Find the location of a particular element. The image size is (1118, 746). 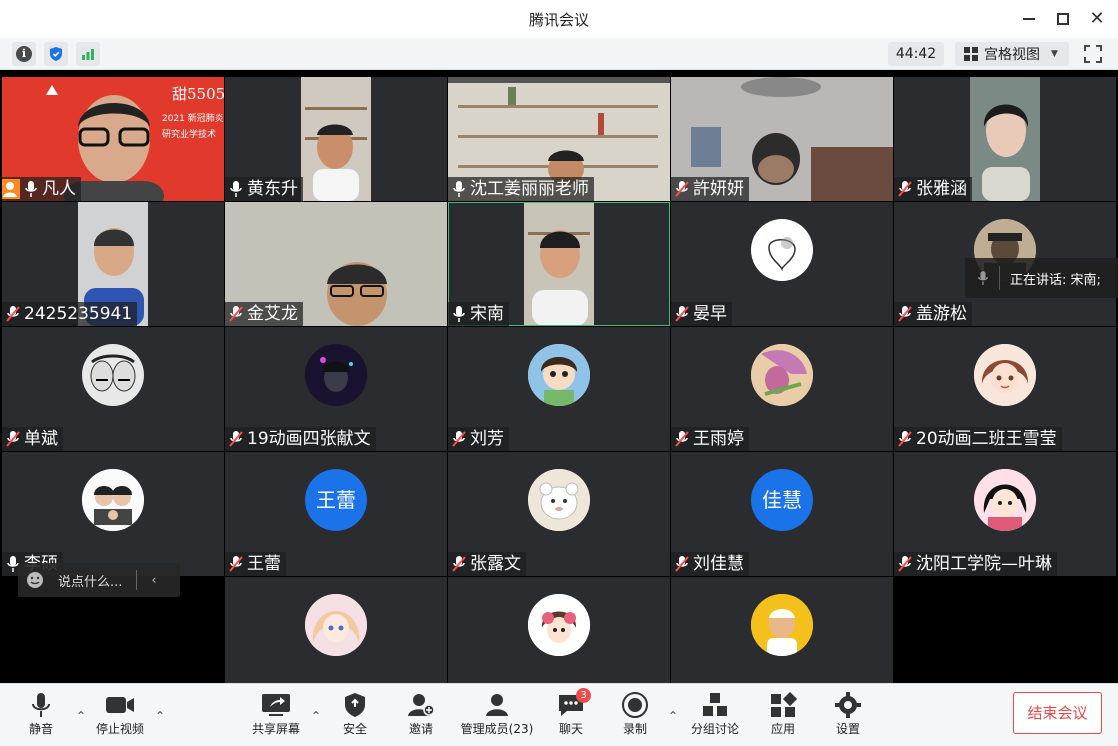

emoji-icon is located at coordinates (35, 580).